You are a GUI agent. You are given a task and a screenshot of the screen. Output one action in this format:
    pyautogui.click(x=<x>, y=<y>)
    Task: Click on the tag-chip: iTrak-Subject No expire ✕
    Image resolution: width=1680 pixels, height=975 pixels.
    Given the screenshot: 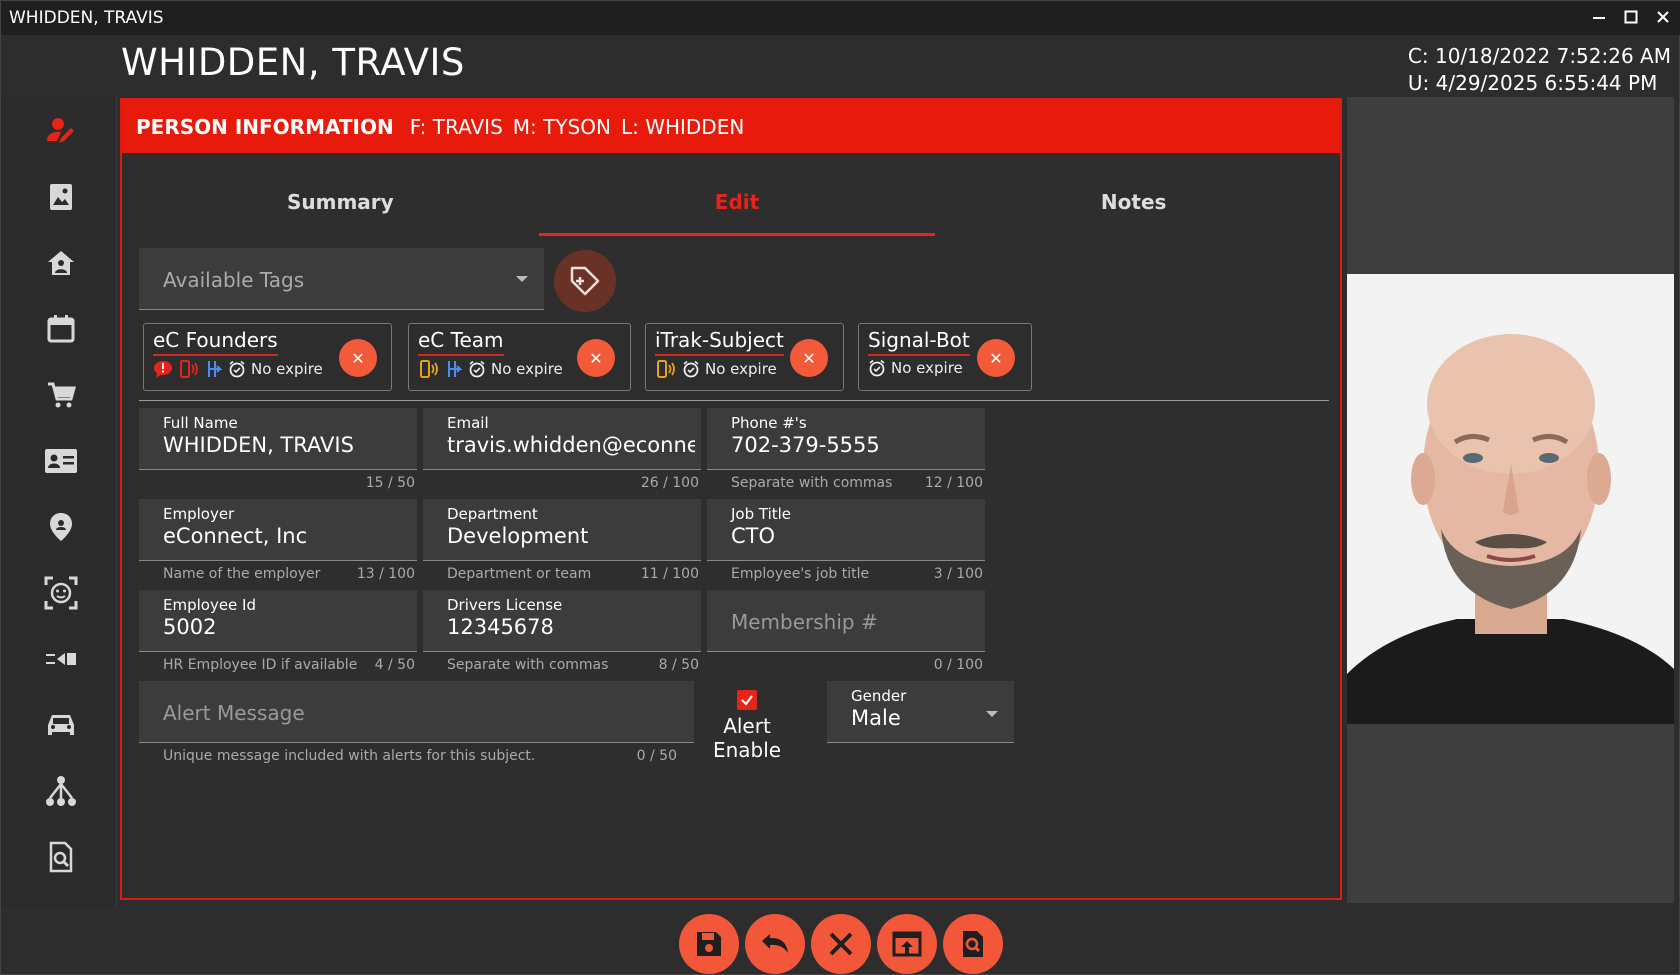 What is the action you would take?
    pyautogui.click(x=744, y=357)
    